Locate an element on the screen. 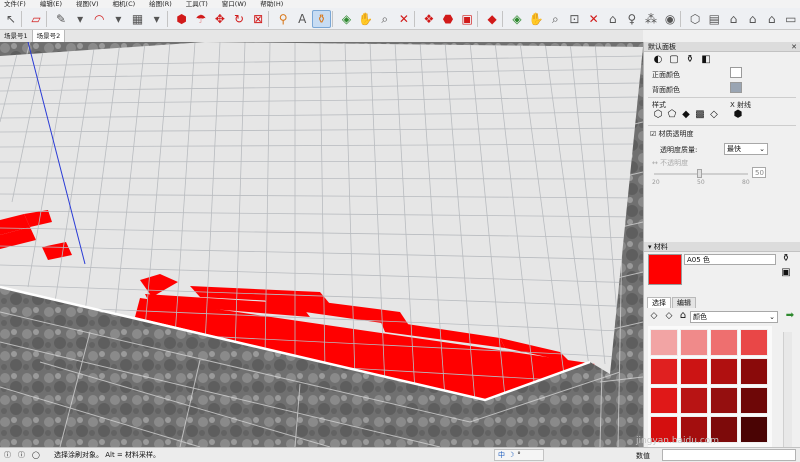  arc-icon: ◠ is located at coordinates (99, 19).